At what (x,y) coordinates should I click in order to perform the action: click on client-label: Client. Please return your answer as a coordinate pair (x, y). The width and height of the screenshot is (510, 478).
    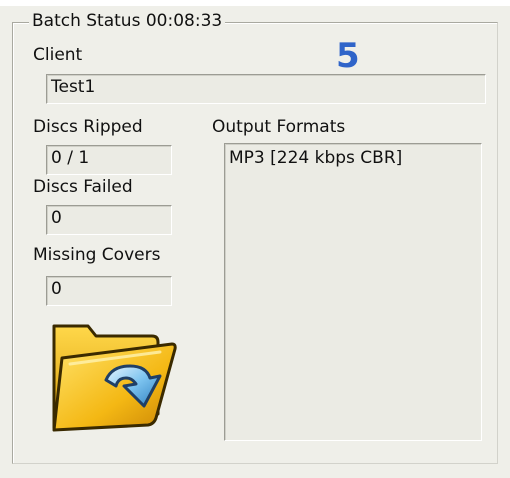
    Looking at the image, I should click on (58, 55).